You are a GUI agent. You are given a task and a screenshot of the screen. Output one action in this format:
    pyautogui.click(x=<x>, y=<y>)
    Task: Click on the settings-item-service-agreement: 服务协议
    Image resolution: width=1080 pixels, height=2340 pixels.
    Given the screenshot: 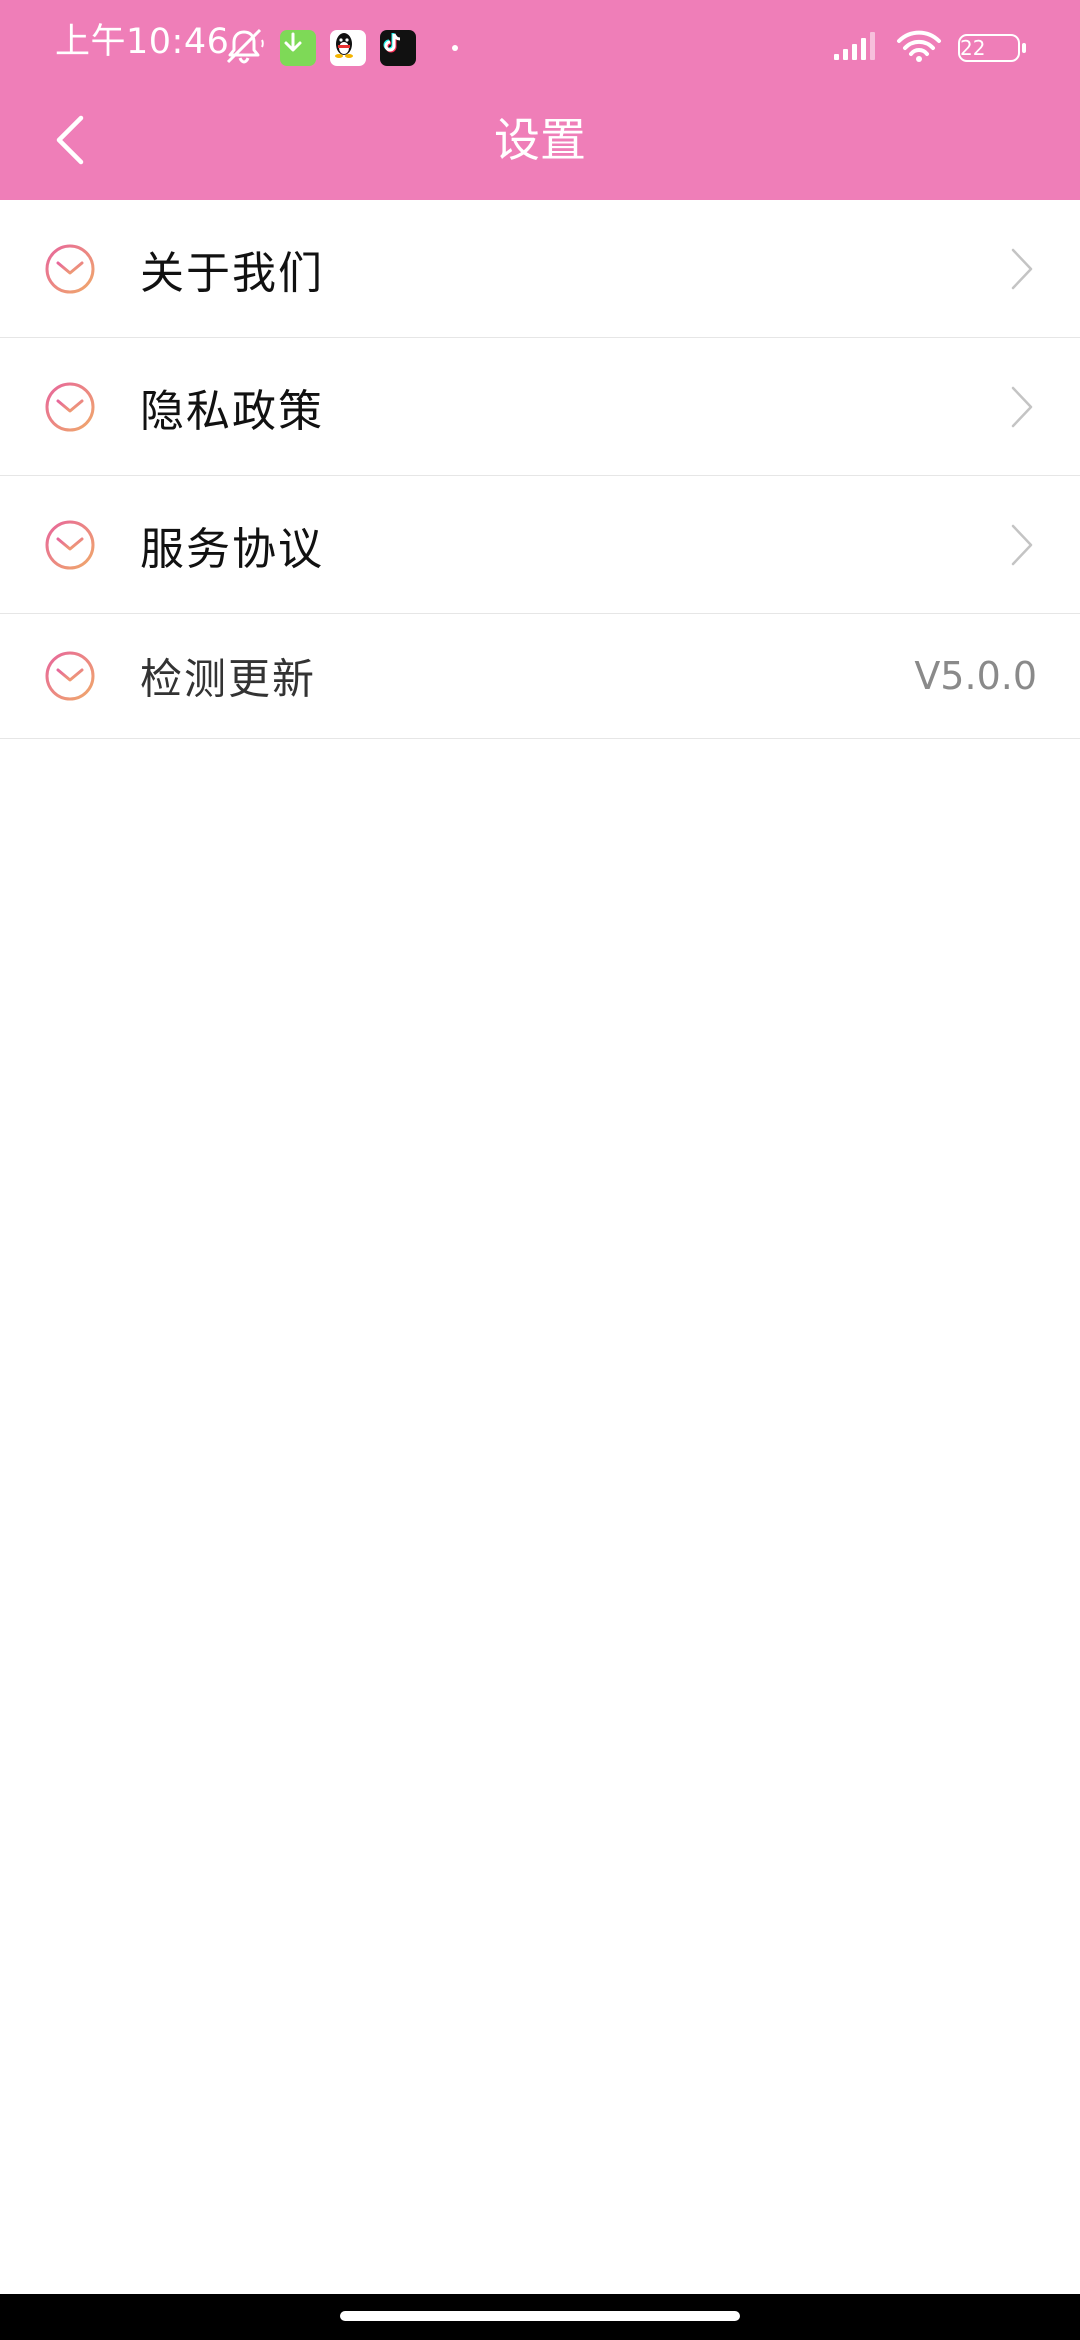 What is the action you would take?
    pyautogui.click(x=540, y=545)
    